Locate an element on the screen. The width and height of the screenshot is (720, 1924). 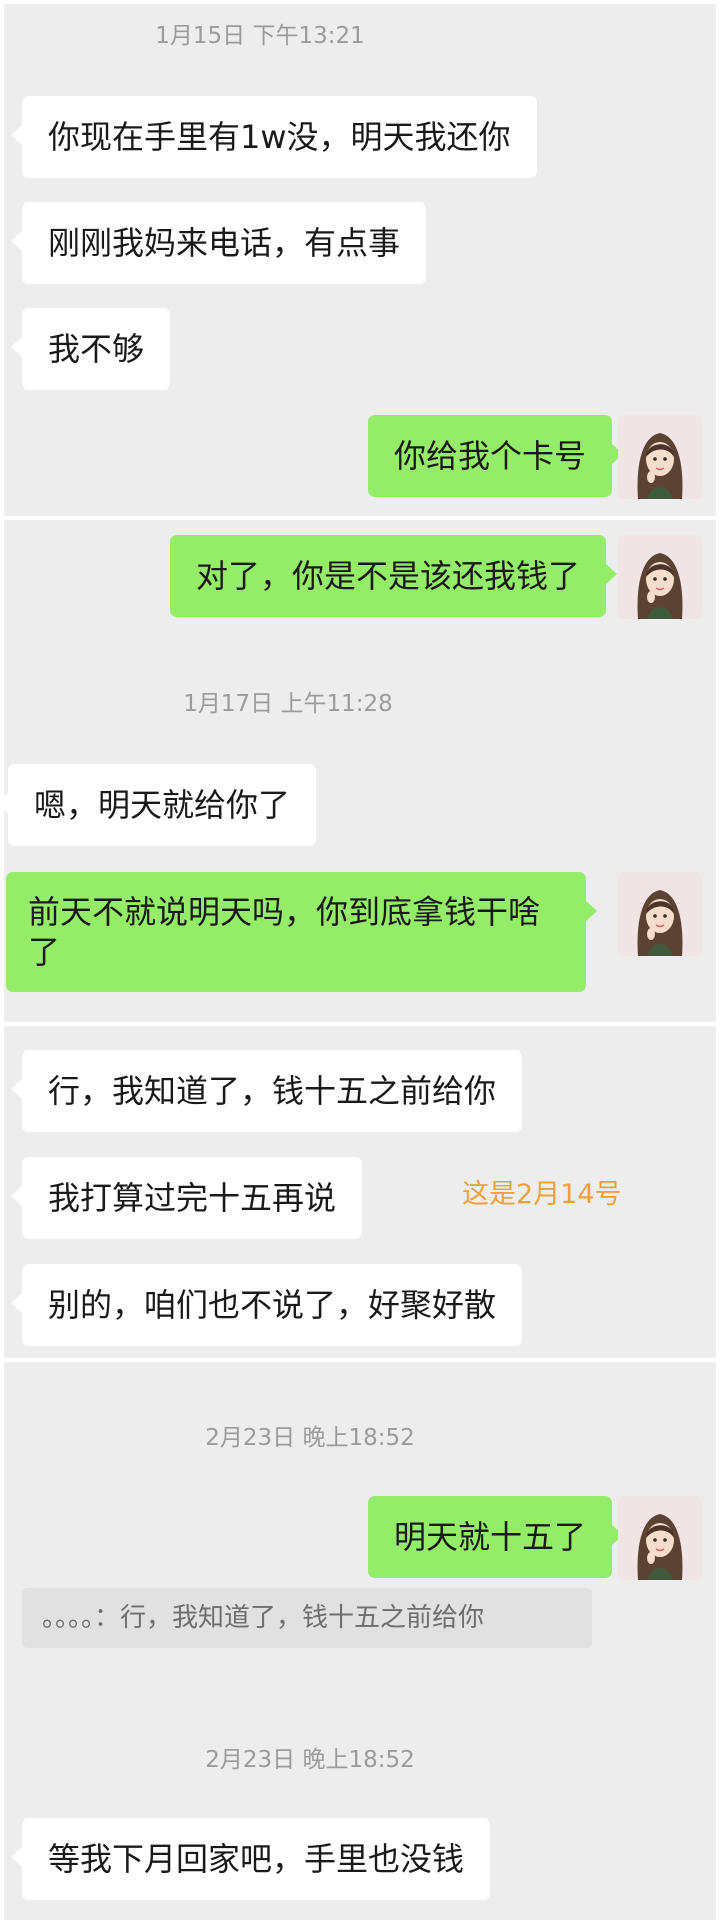
message-bubble-received: 我打算过完十五再说 is located at coordinates (186, 1198).